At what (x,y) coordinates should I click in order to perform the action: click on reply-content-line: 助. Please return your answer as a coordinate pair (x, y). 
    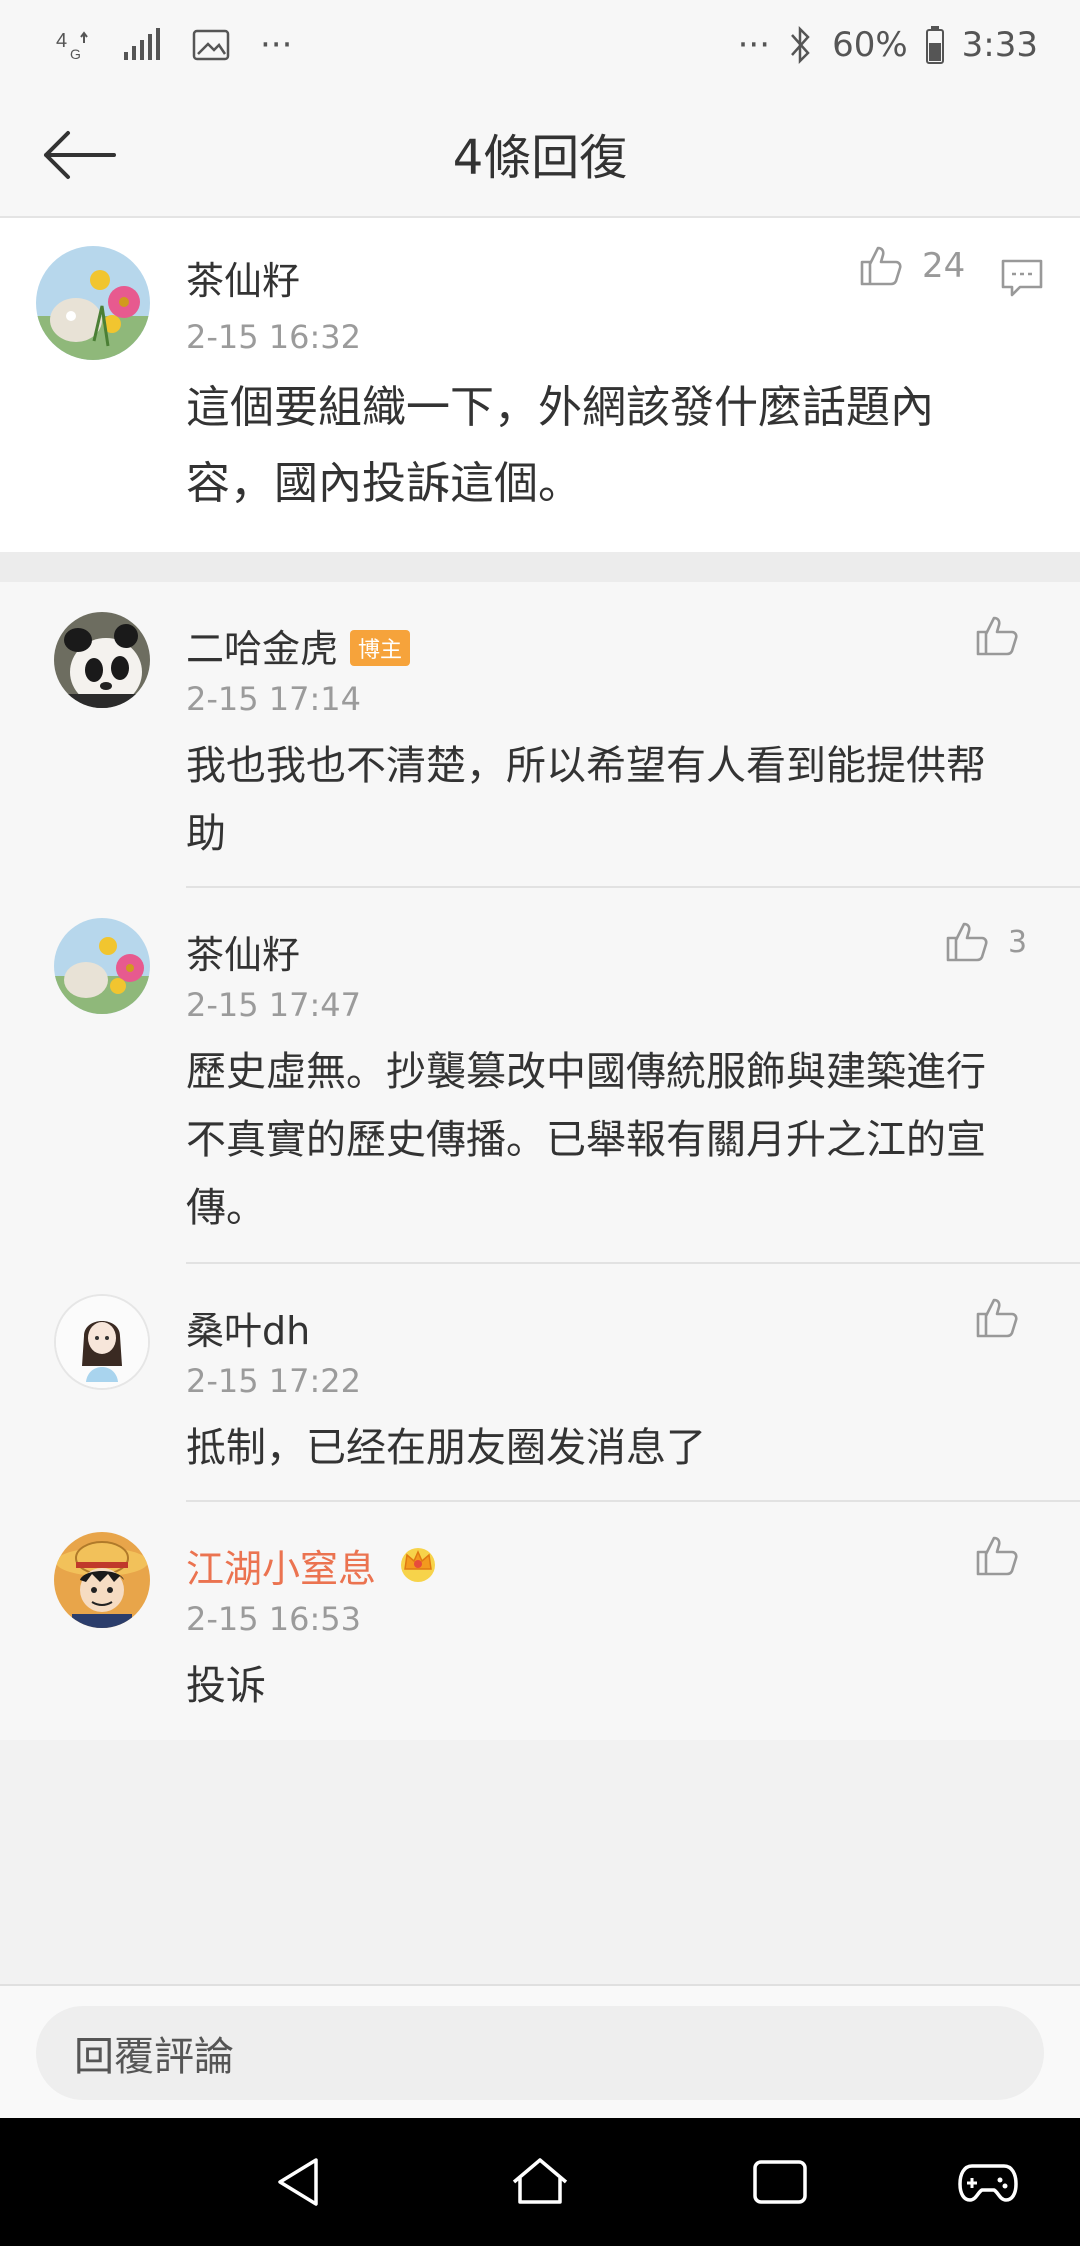
    Looking at the image, I should click on (206, 834).